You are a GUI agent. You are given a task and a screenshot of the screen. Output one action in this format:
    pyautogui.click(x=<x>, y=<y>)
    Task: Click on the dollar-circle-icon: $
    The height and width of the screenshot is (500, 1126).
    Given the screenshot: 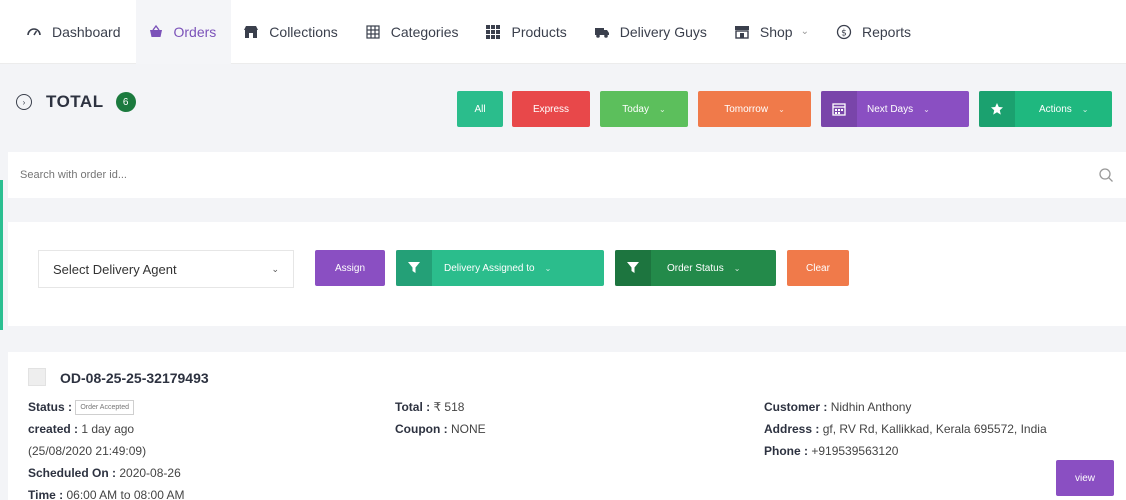 What is the action you would take?
    pyautogui.click(x=844, y=32)
    